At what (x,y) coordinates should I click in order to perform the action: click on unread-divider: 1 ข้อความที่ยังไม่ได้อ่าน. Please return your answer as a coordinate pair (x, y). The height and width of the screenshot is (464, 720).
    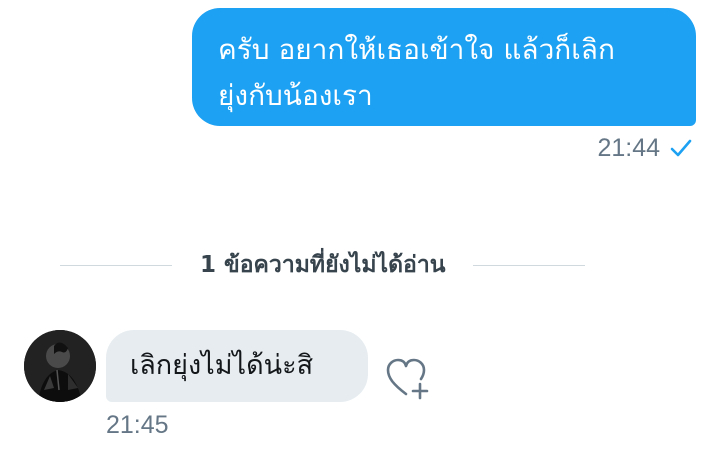
    Looking at the image, I should click on (360, 265).